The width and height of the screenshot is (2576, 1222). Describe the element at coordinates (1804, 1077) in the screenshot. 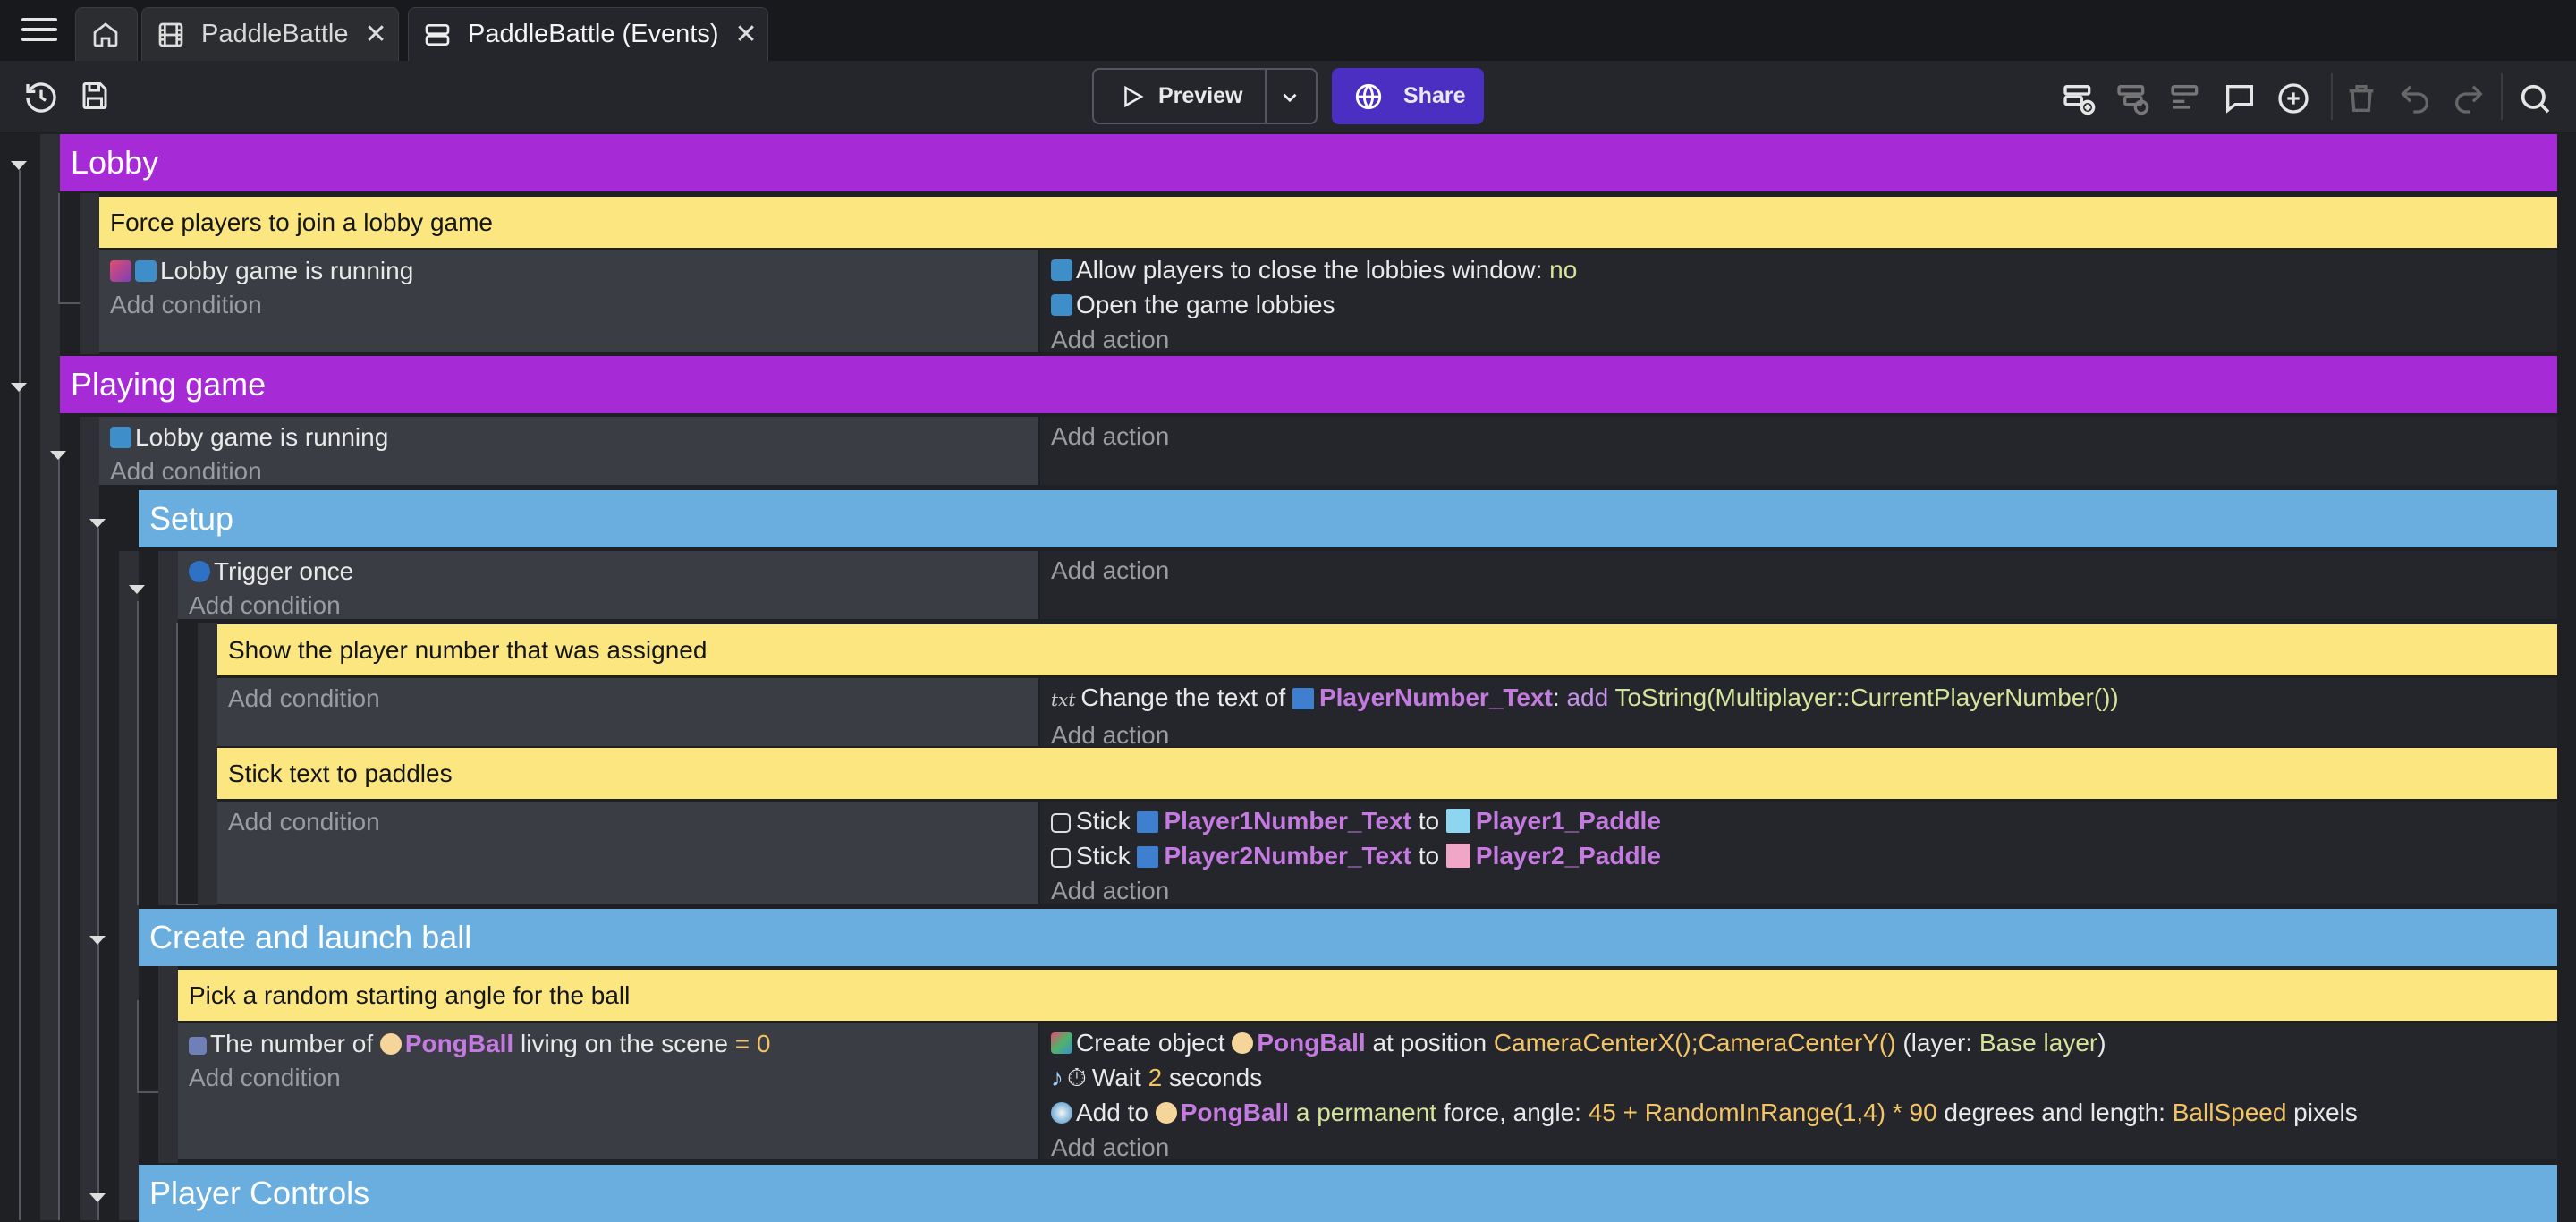

I see `action-wait: ♪ ⏱ Wait 2 seconds` at that location.